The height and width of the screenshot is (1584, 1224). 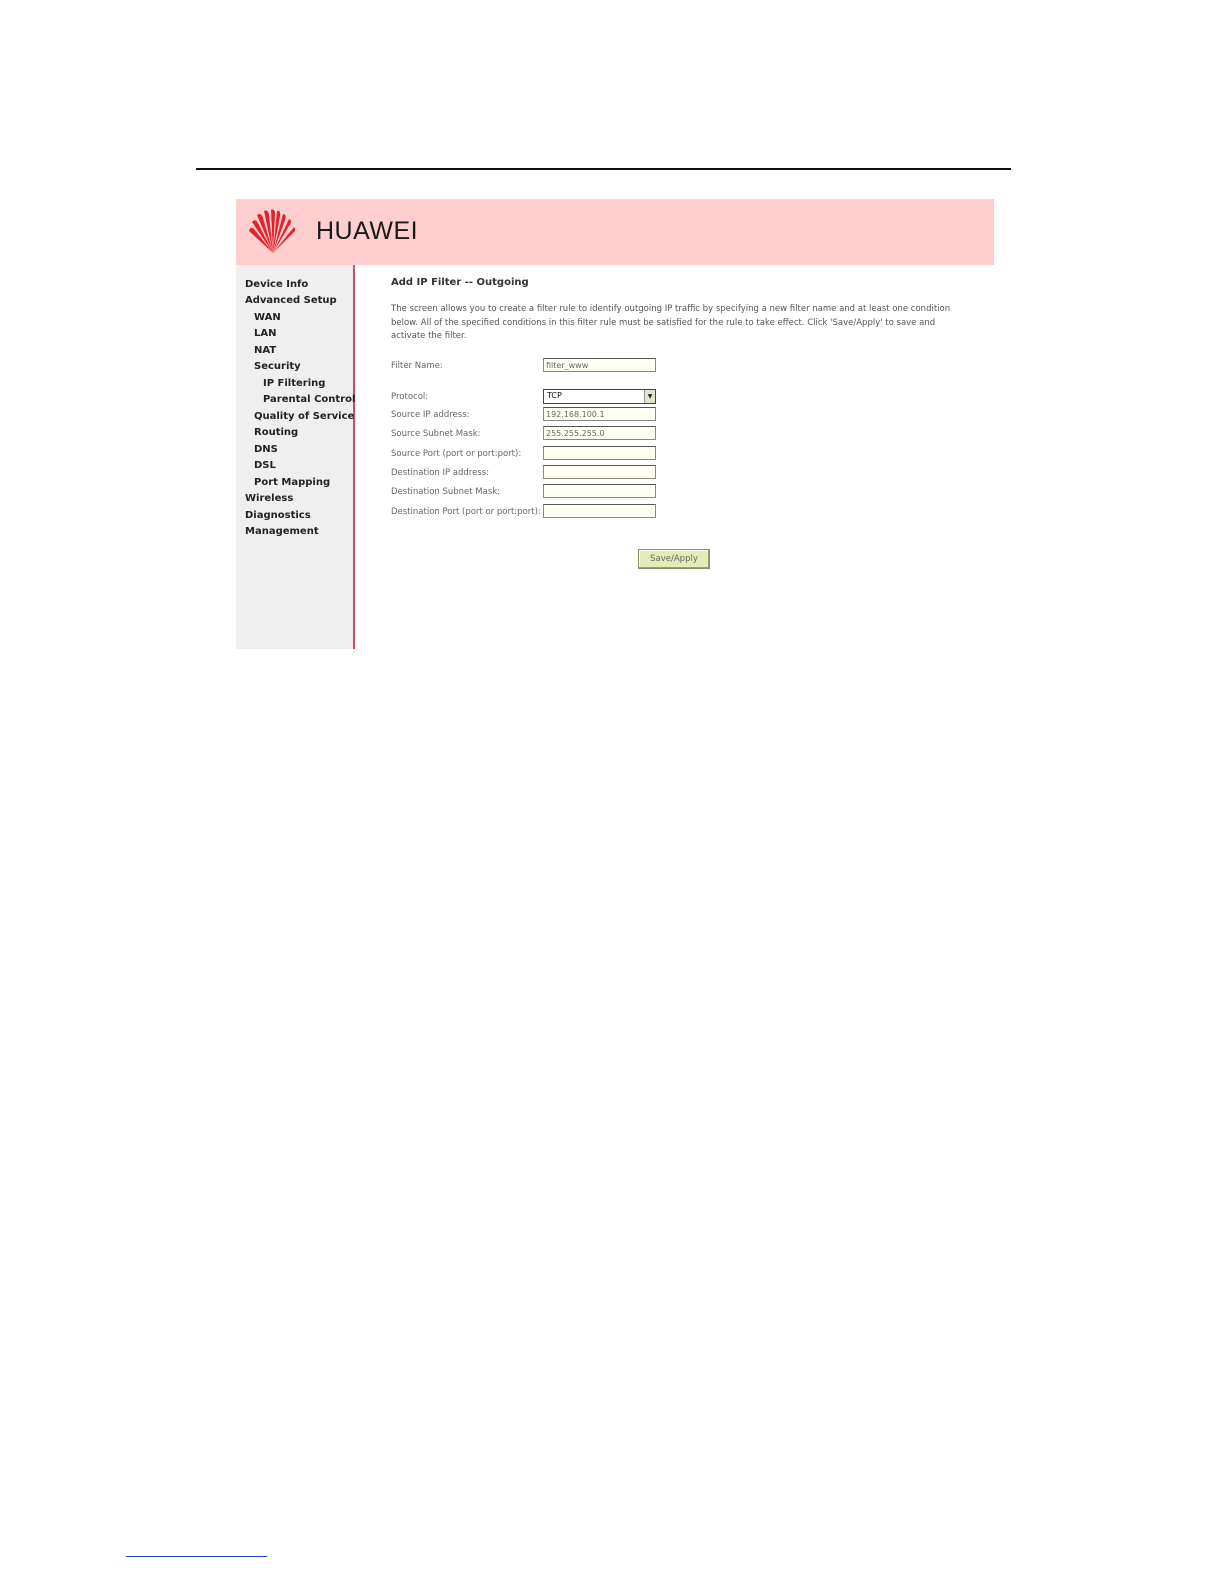 What do you see at coordinates (294, 383) in the screenshot?
I see `sidebar-item-ip-filtering: IP Filtering` at bounding box center [294, 383].